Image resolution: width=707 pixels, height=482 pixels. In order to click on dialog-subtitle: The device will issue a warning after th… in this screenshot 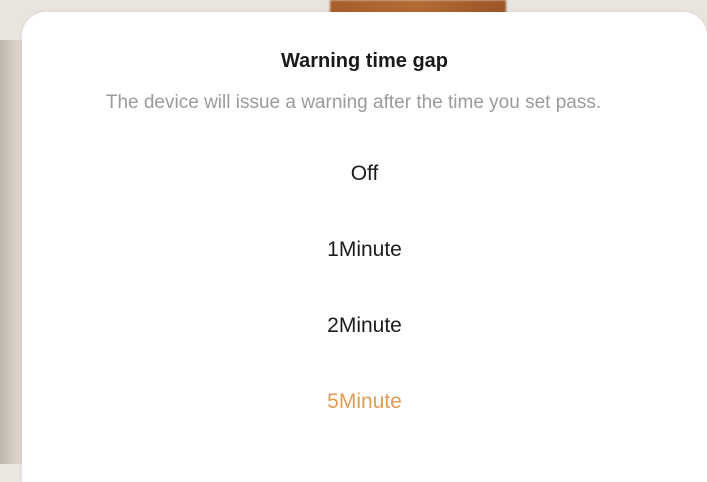, I will do `click(353, 102)`.